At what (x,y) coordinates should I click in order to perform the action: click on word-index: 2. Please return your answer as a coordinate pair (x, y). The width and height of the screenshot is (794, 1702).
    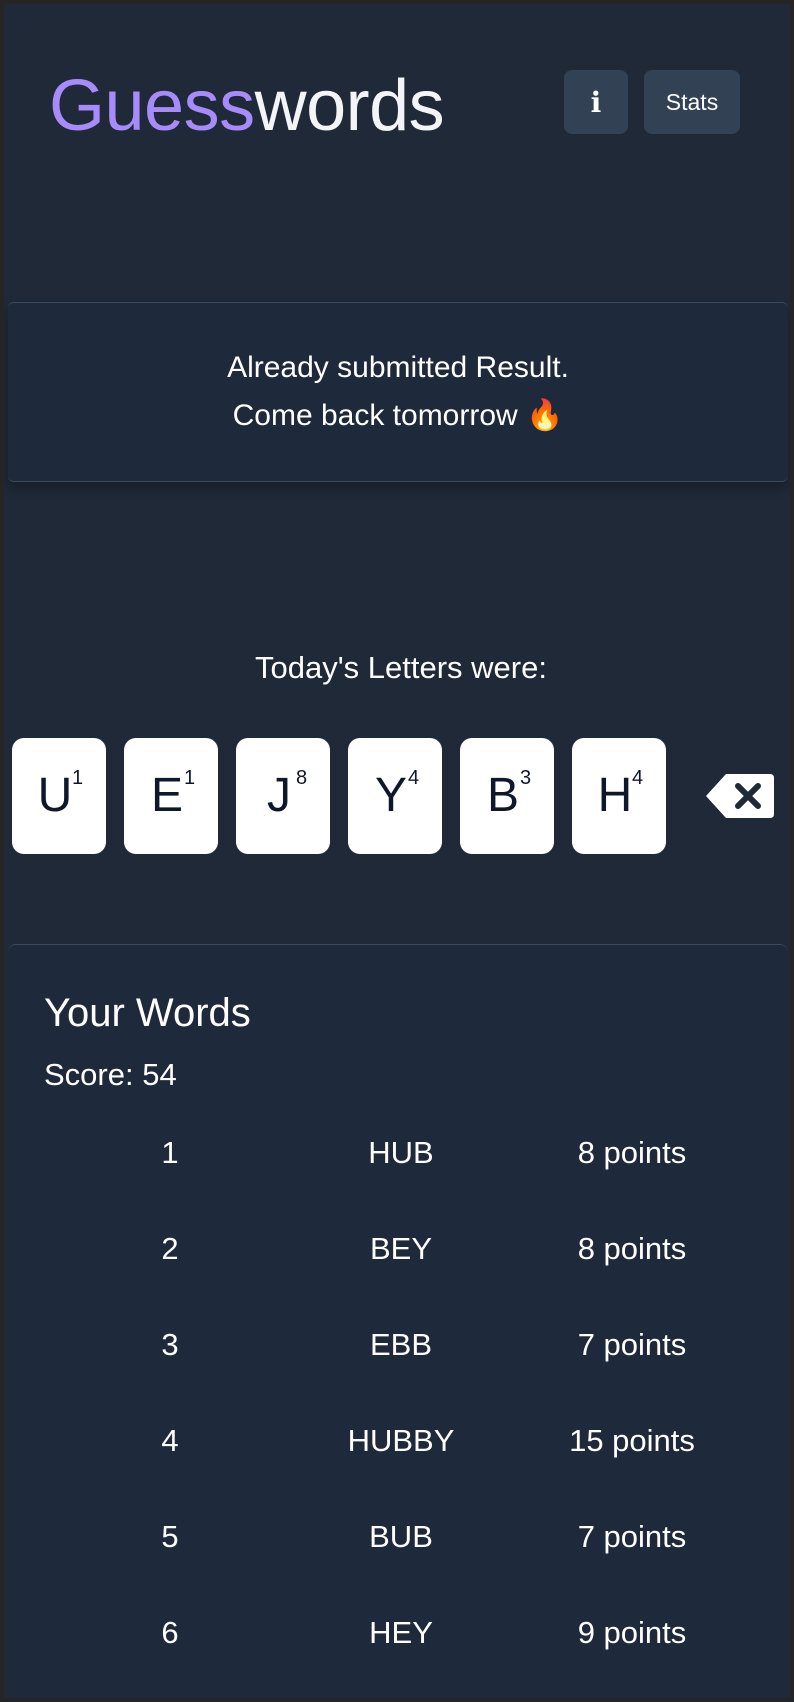
    Looking at the image, I should click on (170, 1248).